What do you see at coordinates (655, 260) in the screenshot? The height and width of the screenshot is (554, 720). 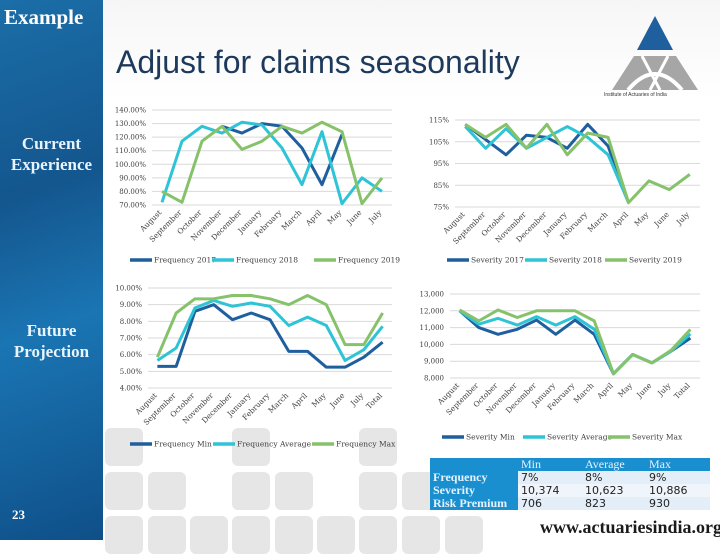 I see `legend-label: Severity 2019` at bounding box center [655, 260].